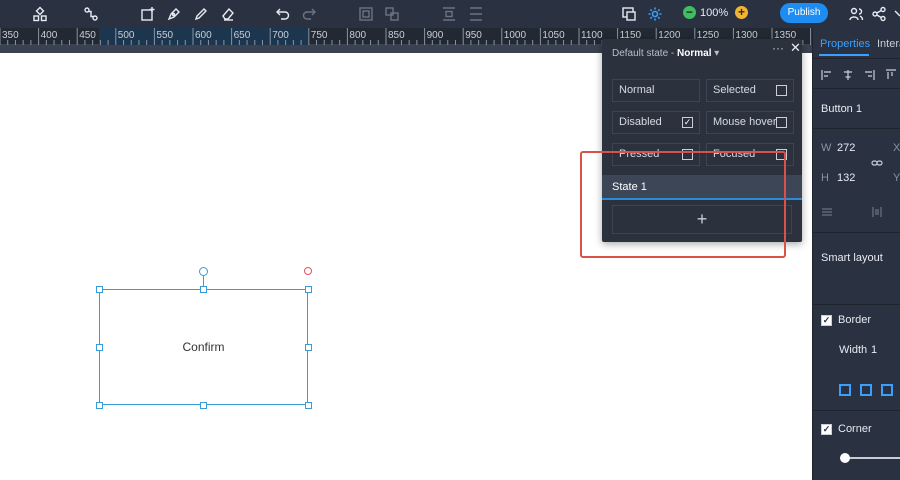 This screenshot has width=900, height=480. What do you see at coordinates (845, 44) in the screenshot?
I see `tab-properties: Properties` at bounding box center [845, 44].